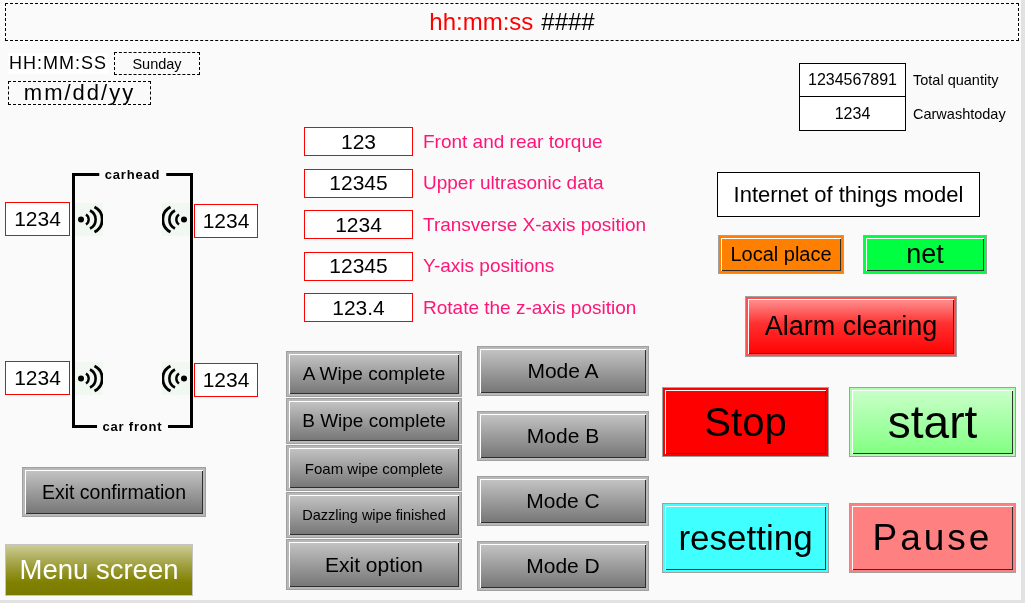  I want to click on header-code: ####, so click(568, 22).